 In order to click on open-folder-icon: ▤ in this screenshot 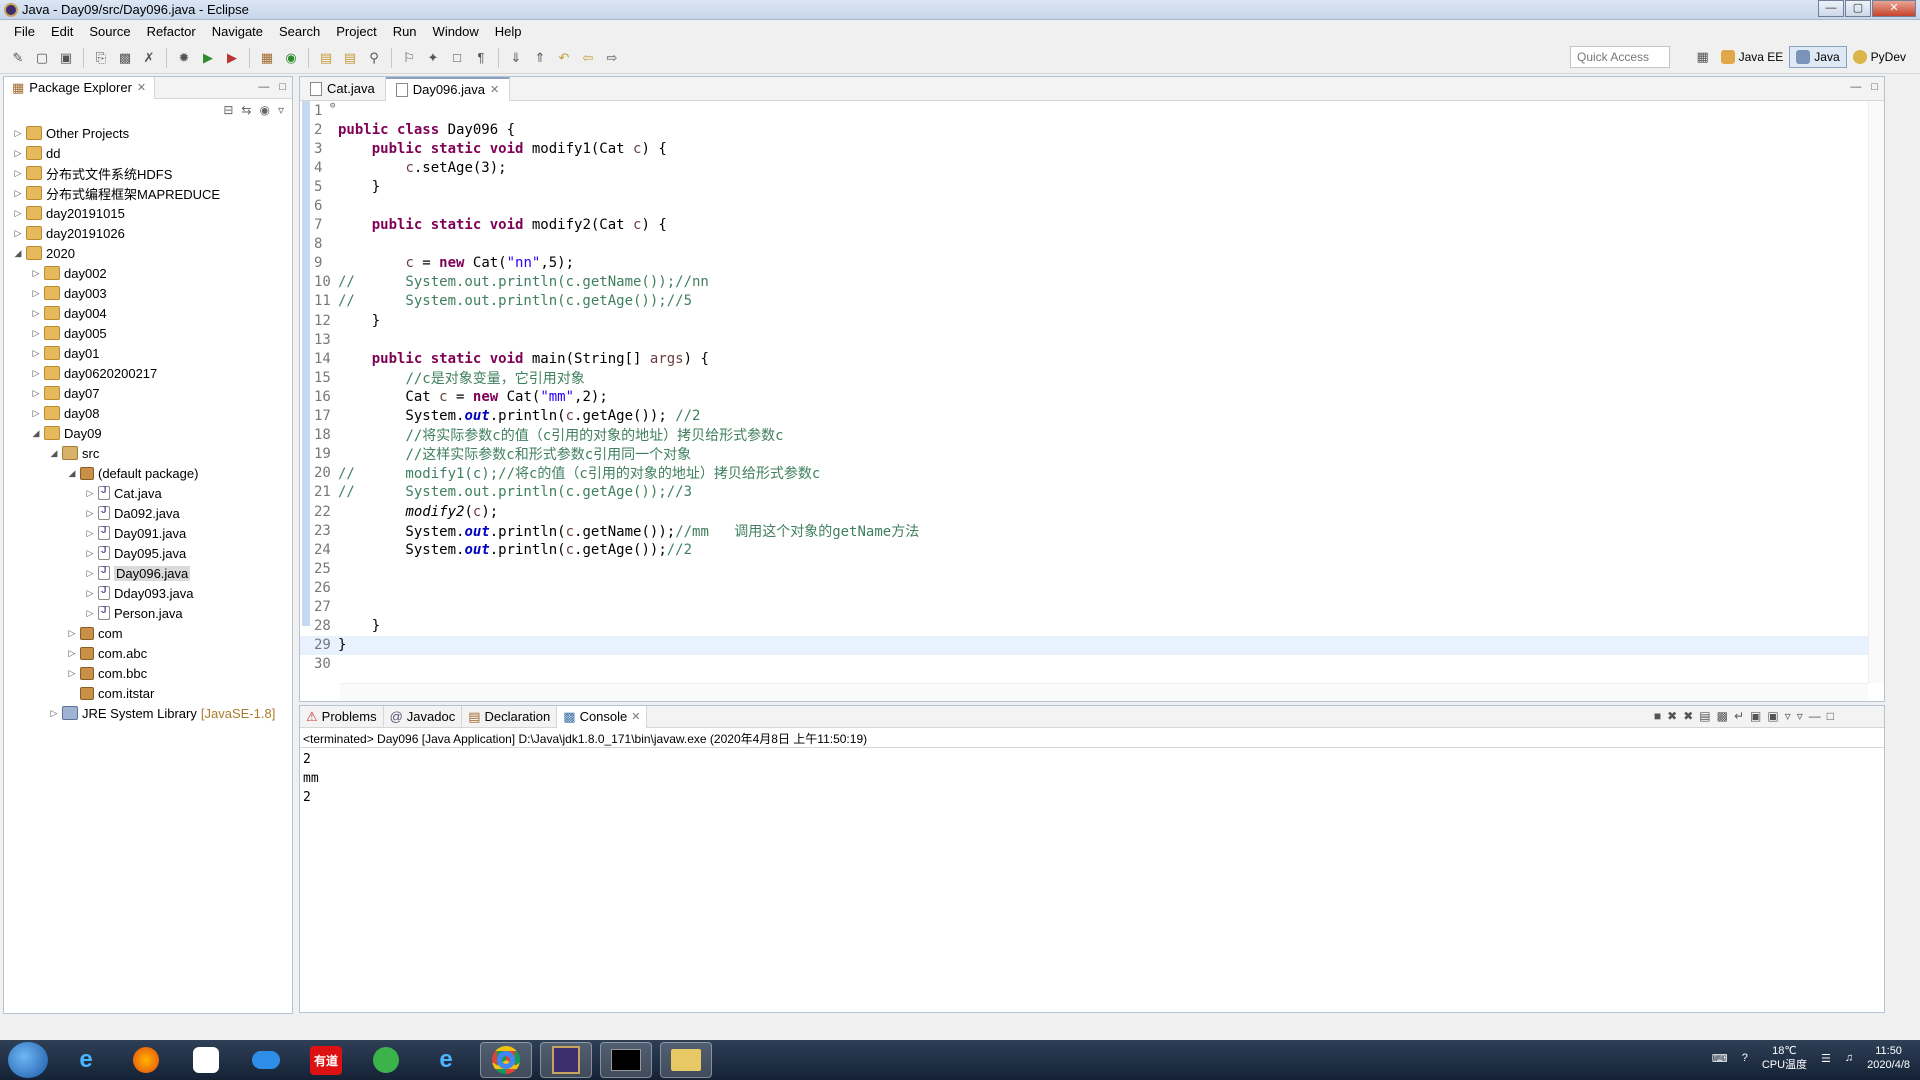, I will do `click(350, 58)`.